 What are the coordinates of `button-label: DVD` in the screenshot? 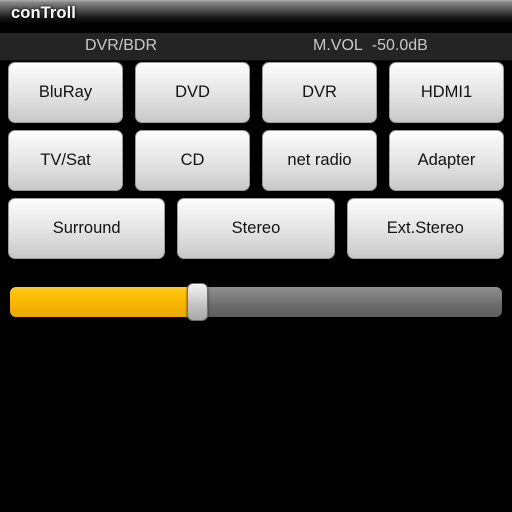 It's located at (192, 92).